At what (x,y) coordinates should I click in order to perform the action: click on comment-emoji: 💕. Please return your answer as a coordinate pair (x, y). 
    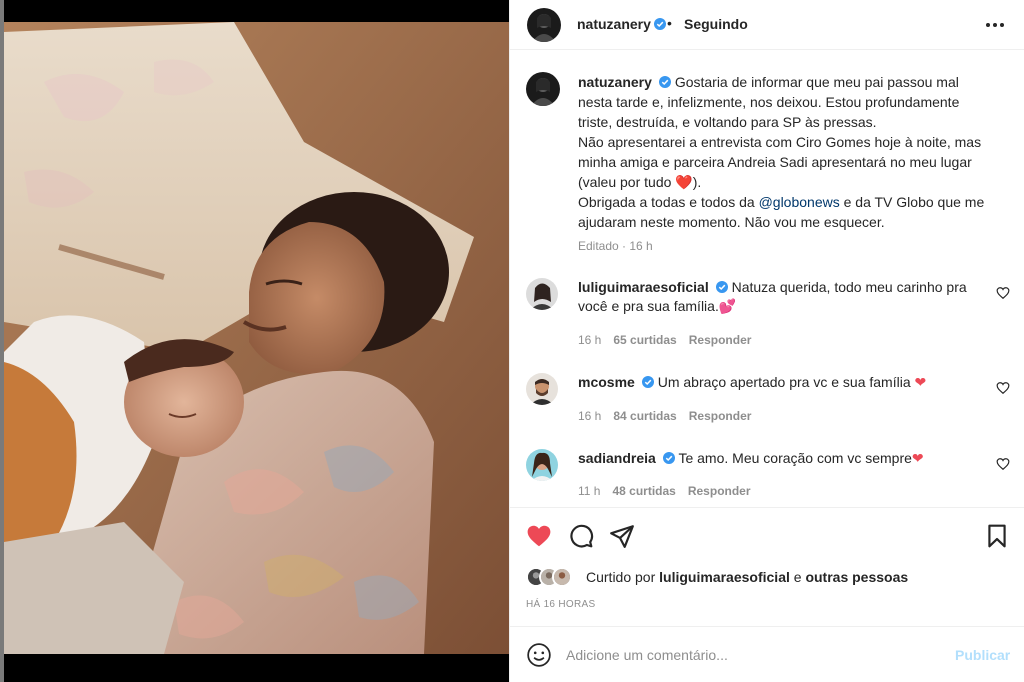
    Looking at the image, I should click on (727, 306).